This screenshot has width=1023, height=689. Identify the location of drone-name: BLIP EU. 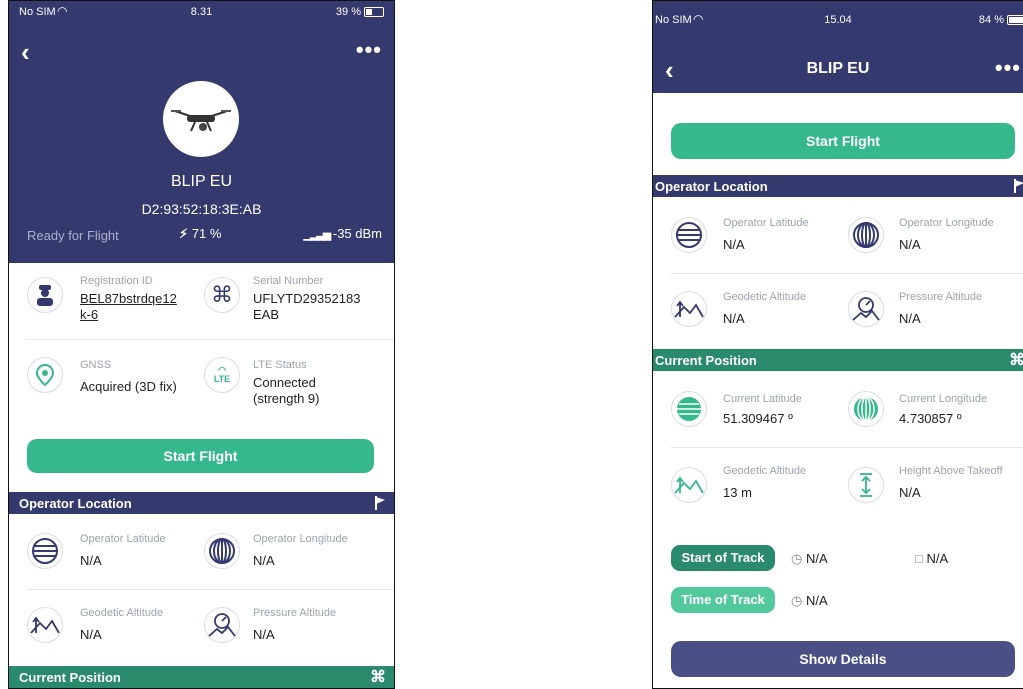
(201, 181).